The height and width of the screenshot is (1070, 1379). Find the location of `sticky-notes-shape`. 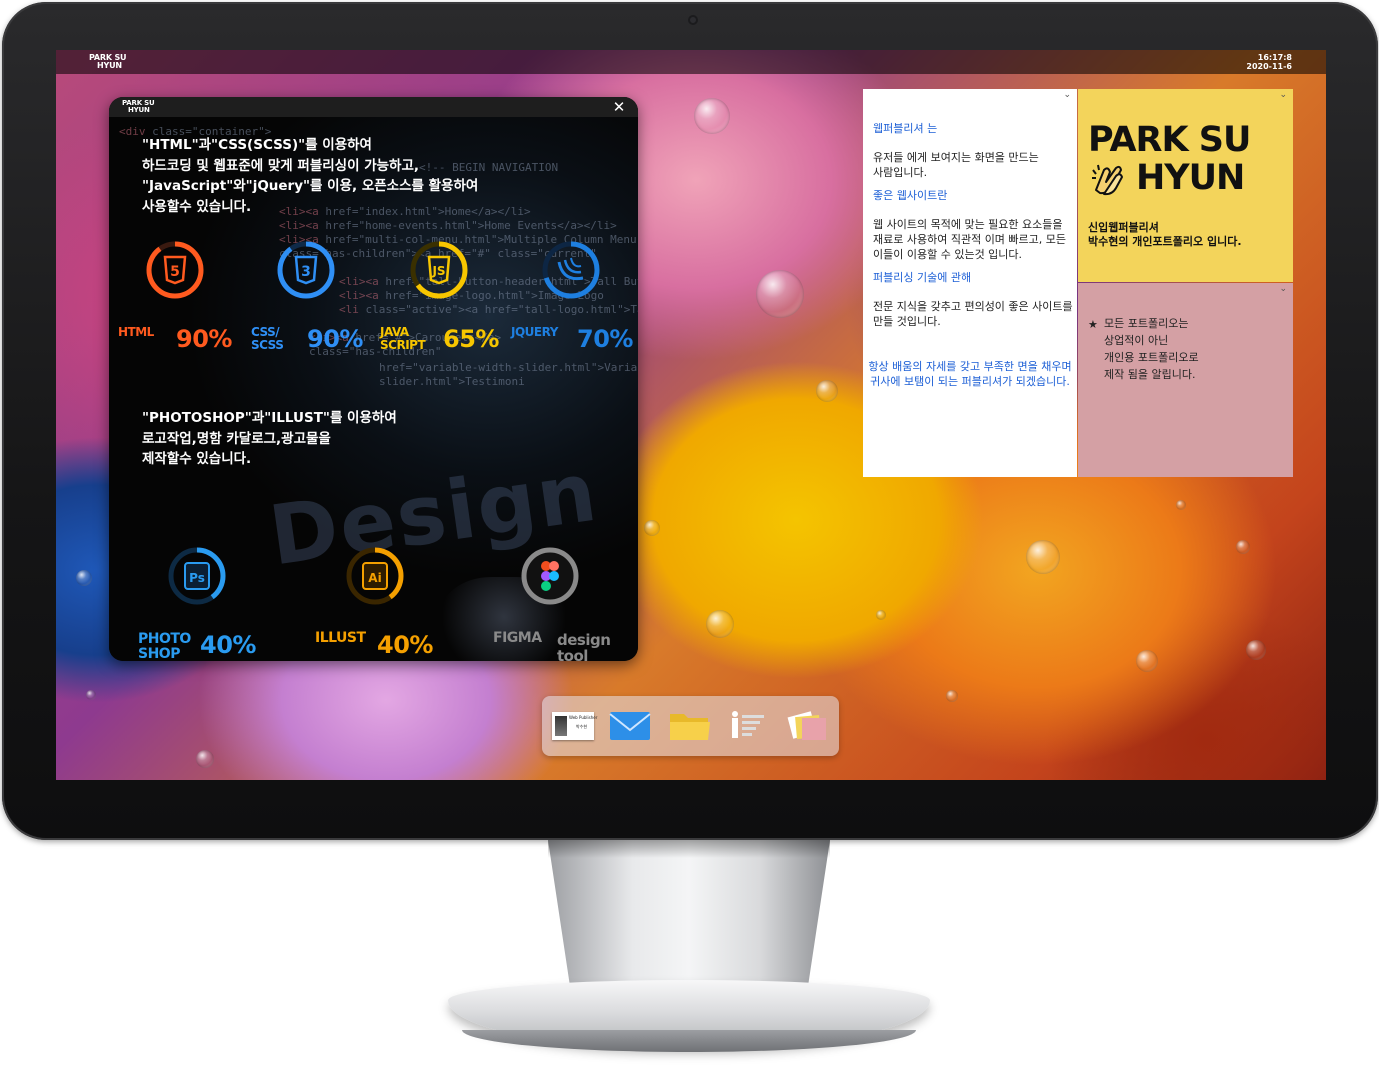

sticky-notes-shape is located at coordinates (806, 725).